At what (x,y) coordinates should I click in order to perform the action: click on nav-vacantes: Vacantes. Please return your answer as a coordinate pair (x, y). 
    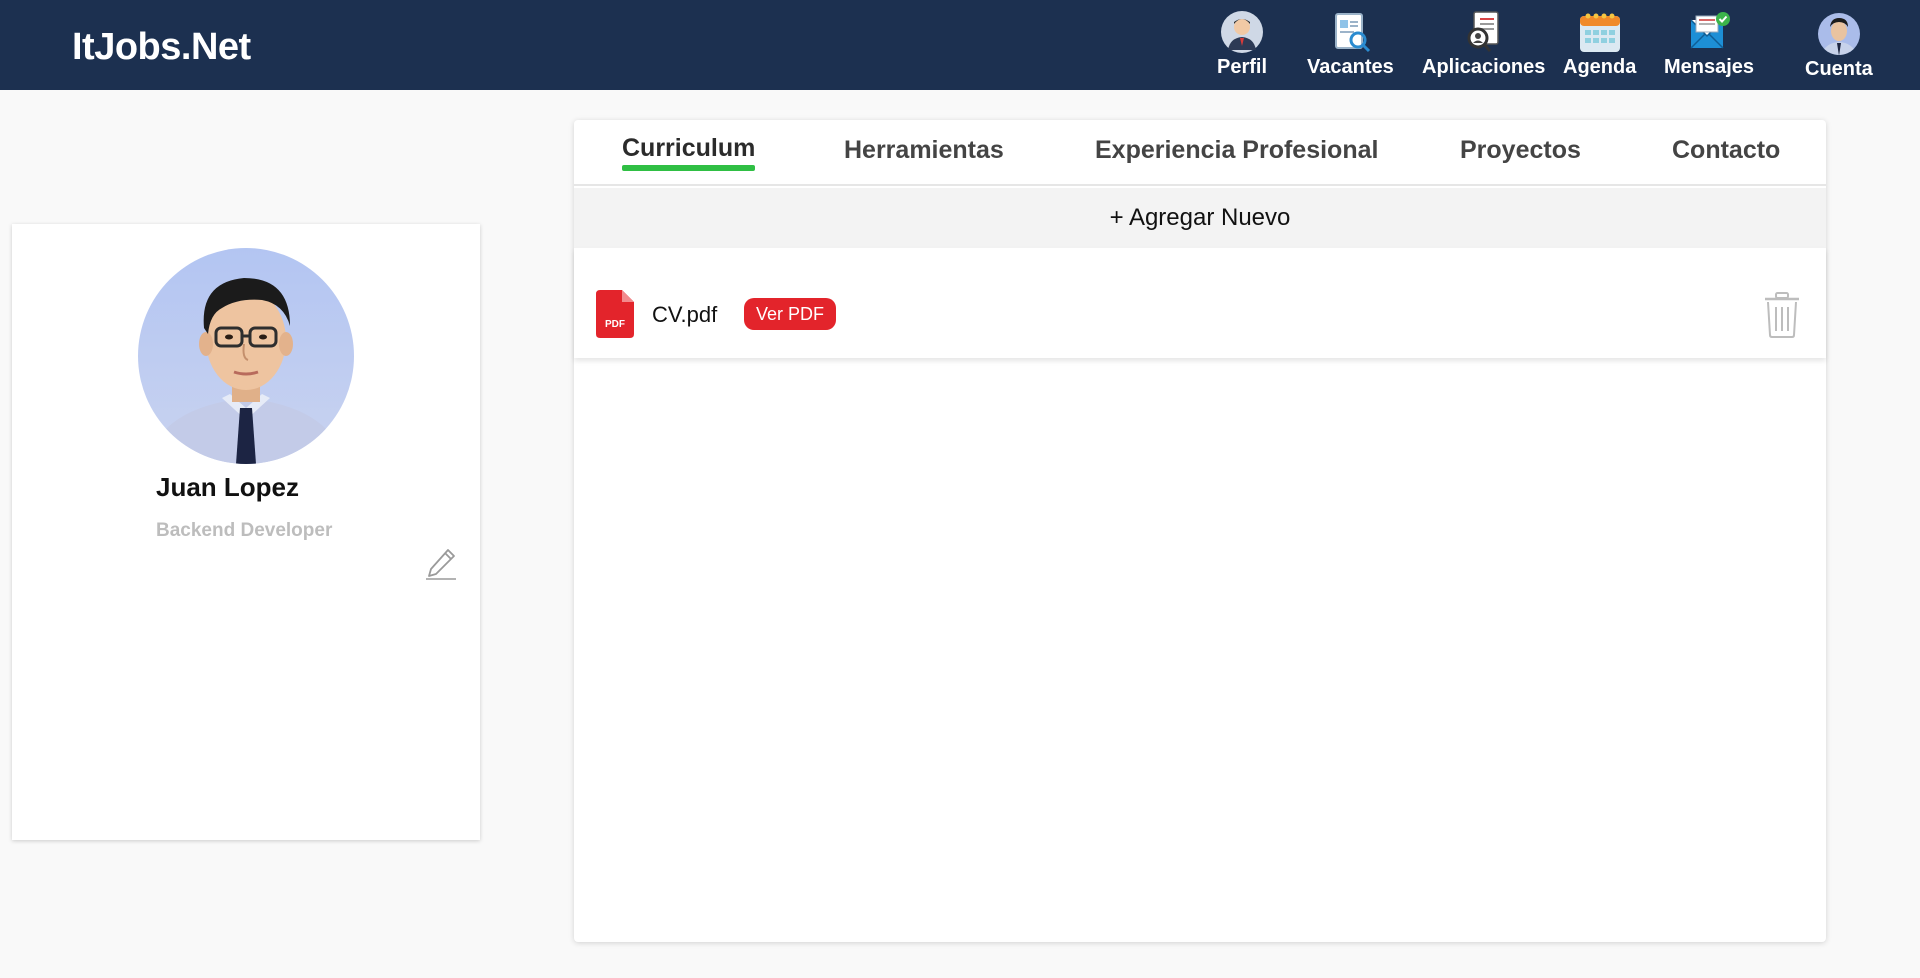
    Looking at the image, I should click on (1350, 48).